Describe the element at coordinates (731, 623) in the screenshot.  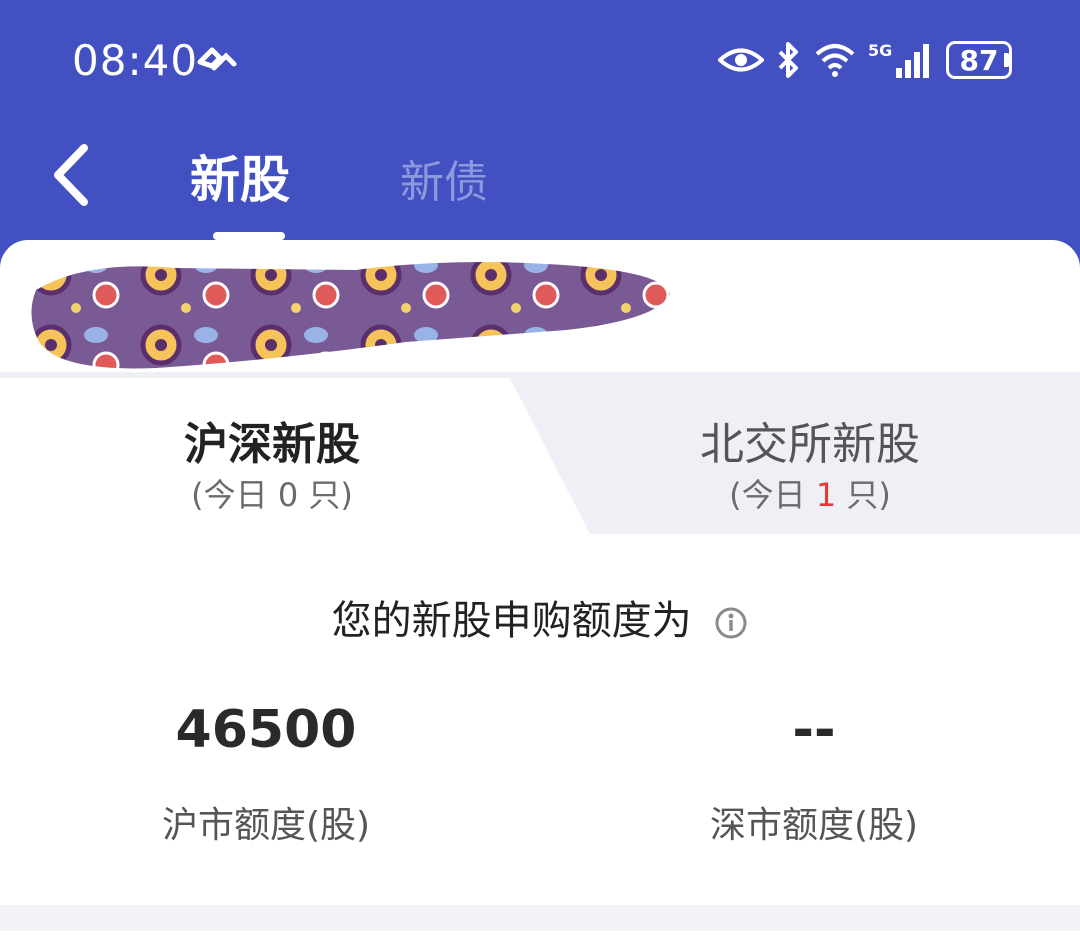
I see `info-icon` at that location.